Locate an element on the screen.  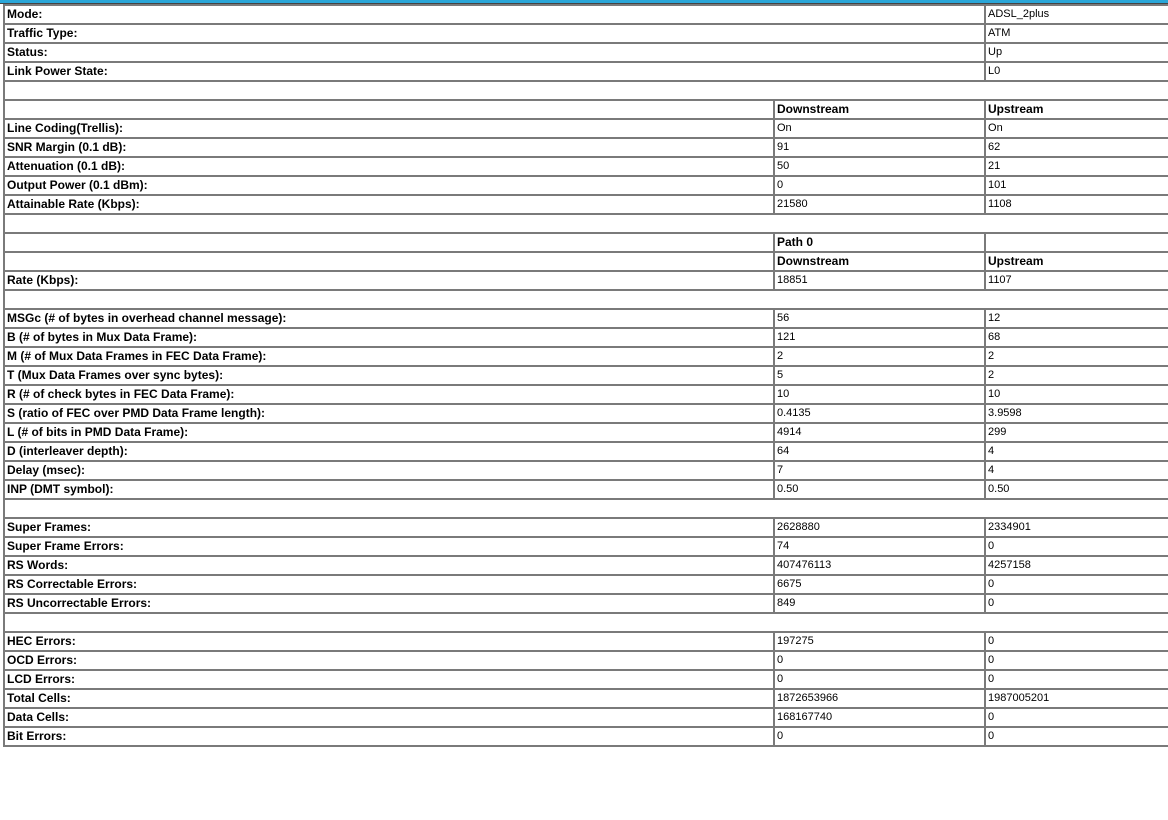
table-row: Link Power State: L0 is located at coordinates (585, 71).